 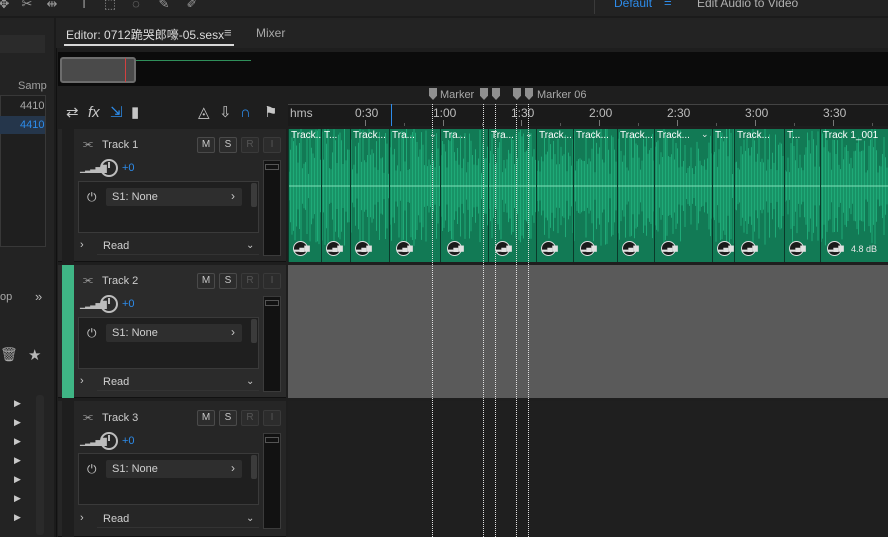 What do you see at coordinates (110, 5) in the screenshot?
I see `marquee-tool-icon: ⬚` at bounding box center [110, 5].